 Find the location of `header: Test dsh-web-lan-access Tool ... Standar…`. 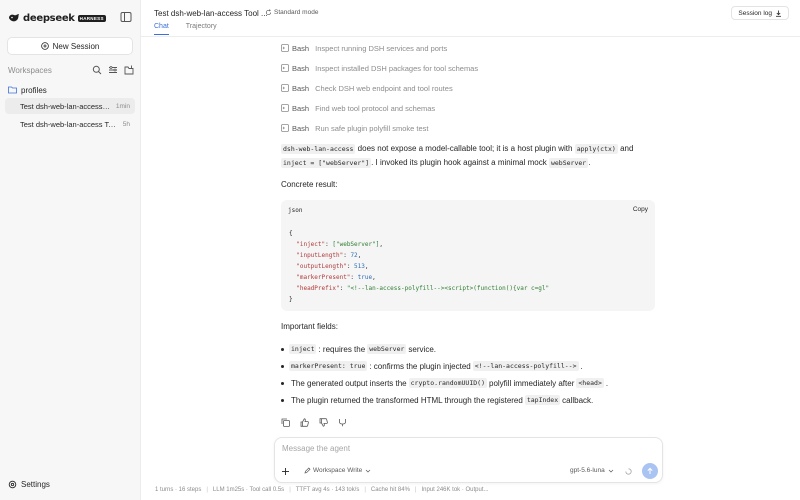

header: Test dsh-web-lan-access Tool ... Standar… is located at coordinates (470, 18).